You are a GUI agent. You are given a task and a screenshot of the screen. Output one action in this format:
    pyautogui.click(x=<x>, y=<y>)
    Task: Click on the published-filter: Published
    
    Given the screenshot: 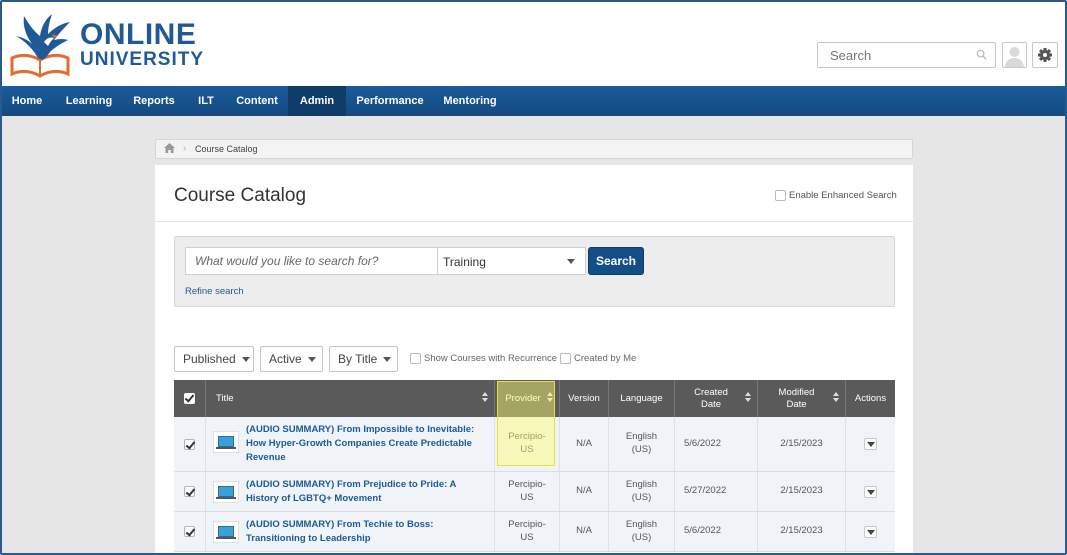 What is the action you would take?
    pyautogui.click(x=214, y=359)
    